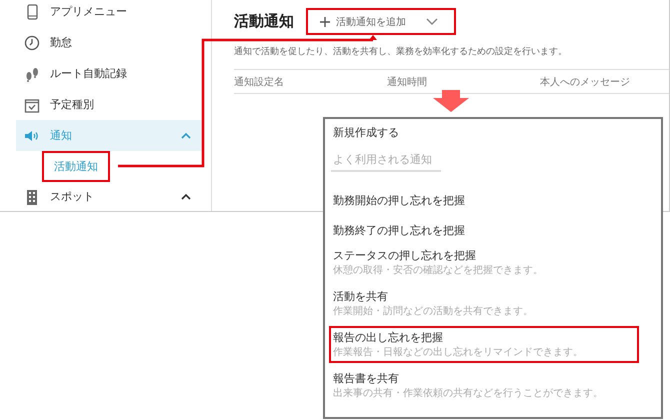  Describe the element at coordinates (401, 52) in the screenshot. I see `description-text: 通知で活動を促したり、活動を共有し、業務を効率化するための設定を行います。` at that location.